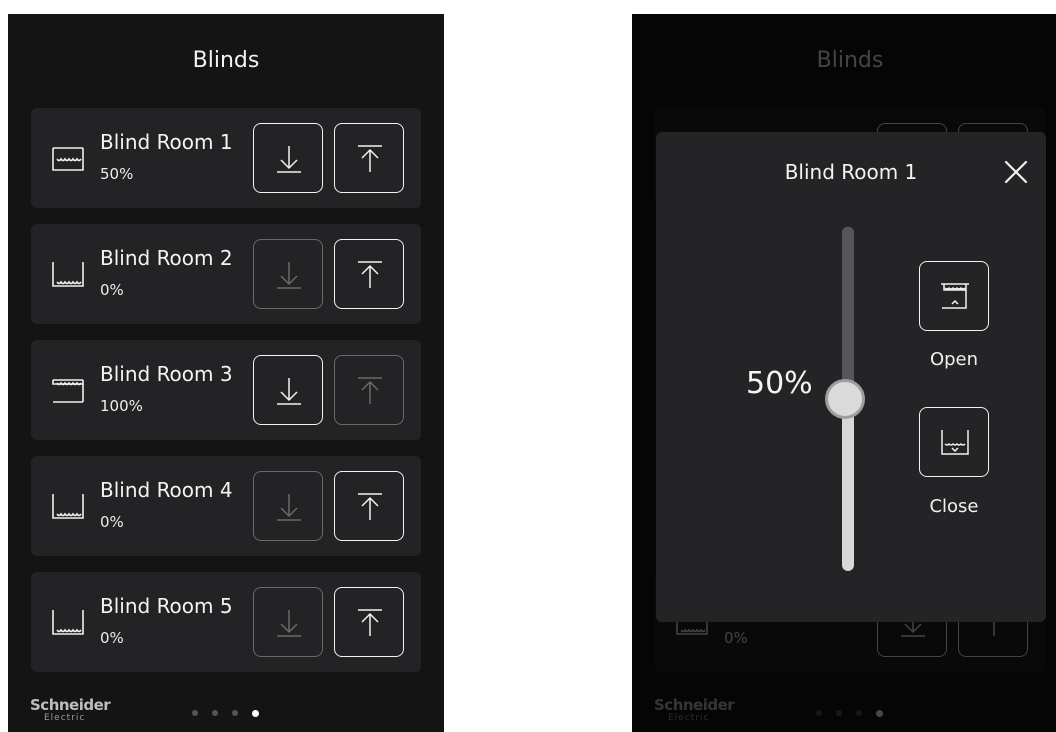 The image size is (1056, 732). What do you see at coordinates (954, 359) in the screenshot?
I see `open-label: Open` at bounding box center [954, 359].